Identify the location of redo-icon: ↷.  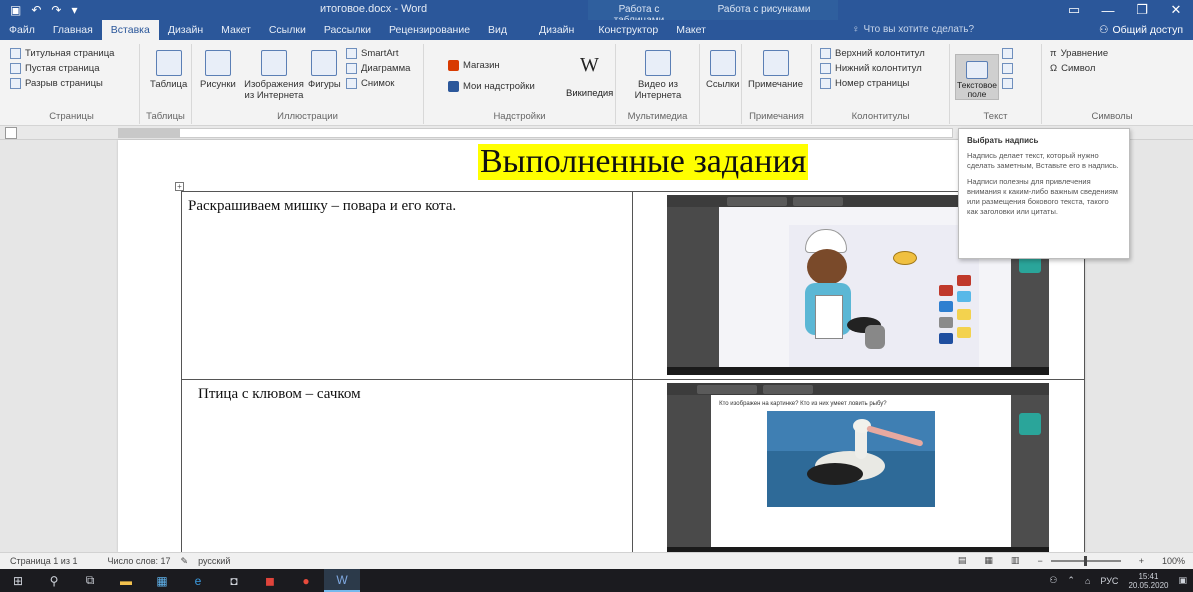
(56, 10).